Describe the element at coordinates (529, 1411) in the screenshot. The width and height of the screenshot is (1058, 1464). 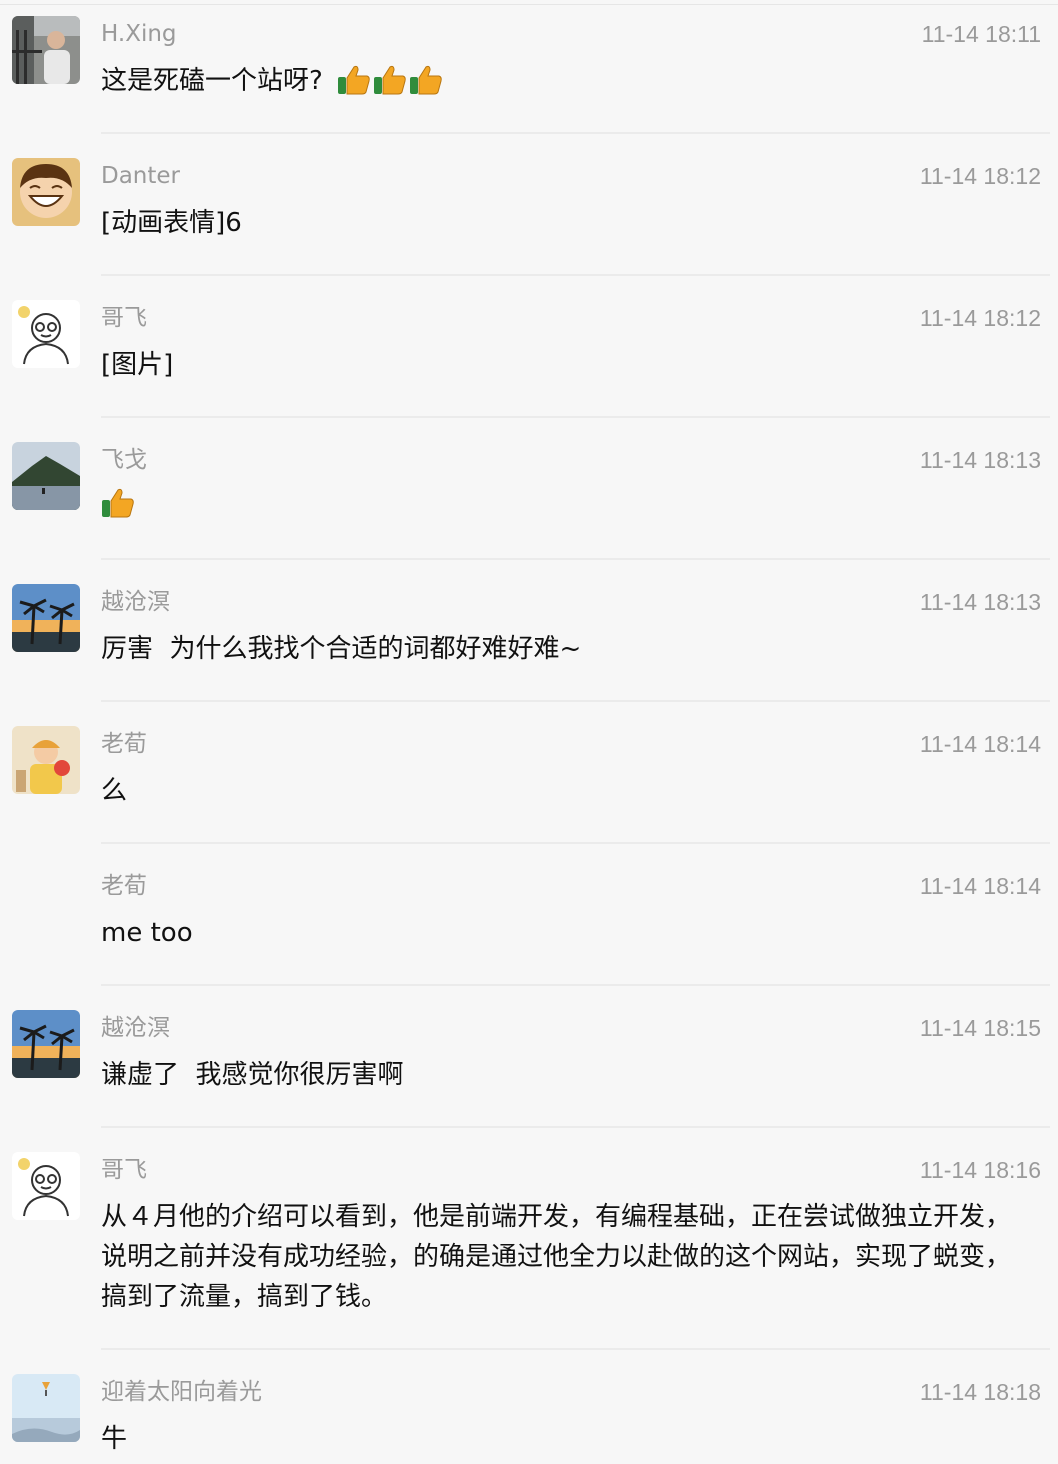
I see `message-item: 迎着太阳向着光 11-14 18:18 牛` at that location.